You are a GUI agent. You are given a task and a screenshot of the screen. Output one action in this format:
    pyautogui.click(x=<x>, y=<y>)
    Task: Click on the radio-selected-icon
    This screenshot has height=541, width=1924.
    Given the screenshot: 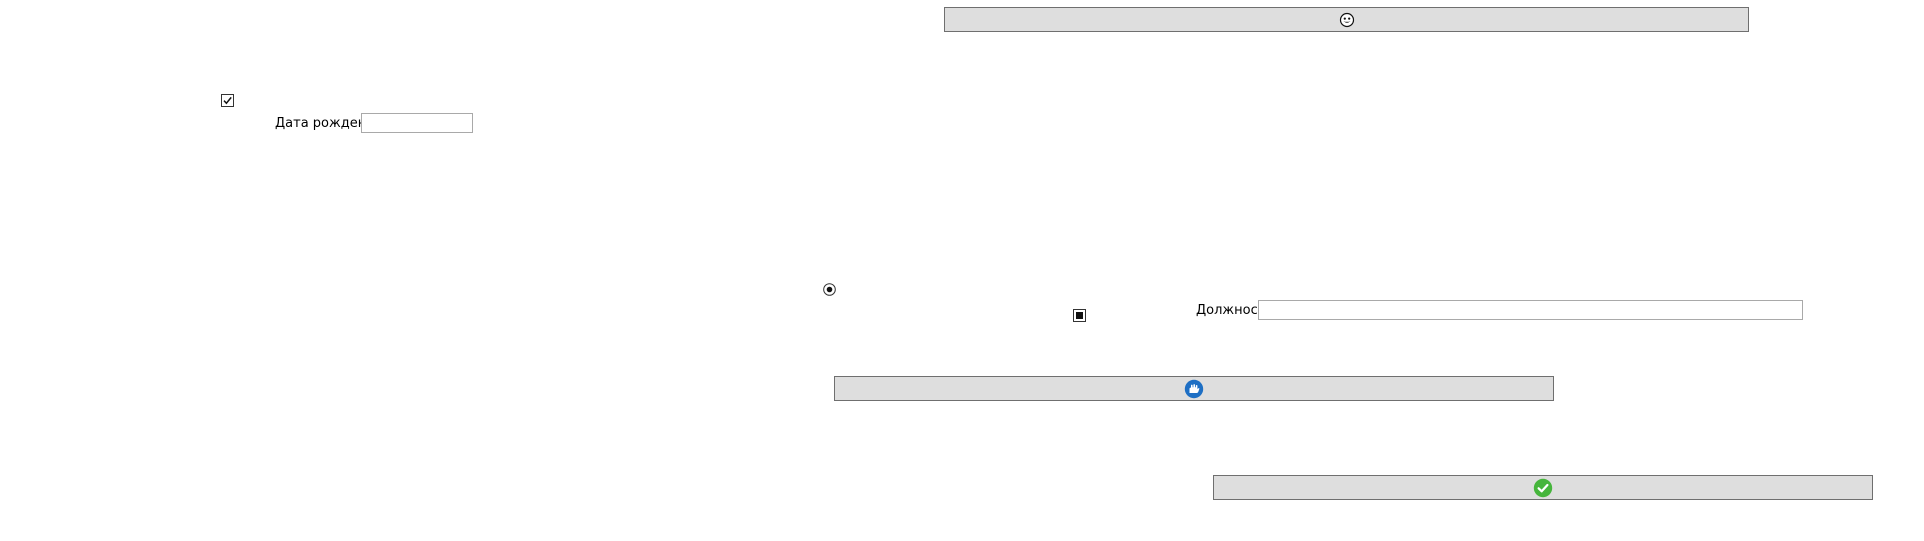 What is the action you would take?
    pyautogui.click(x=829, y=289)
    